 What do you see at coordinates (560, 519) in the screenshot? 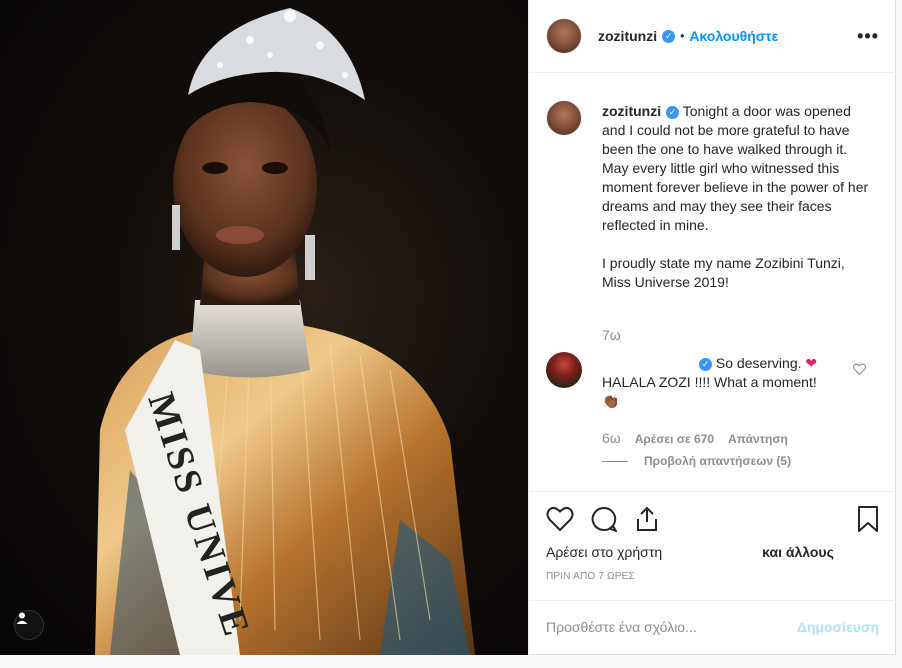
I see `like-heart-icon` at bounding box center [560, 519].